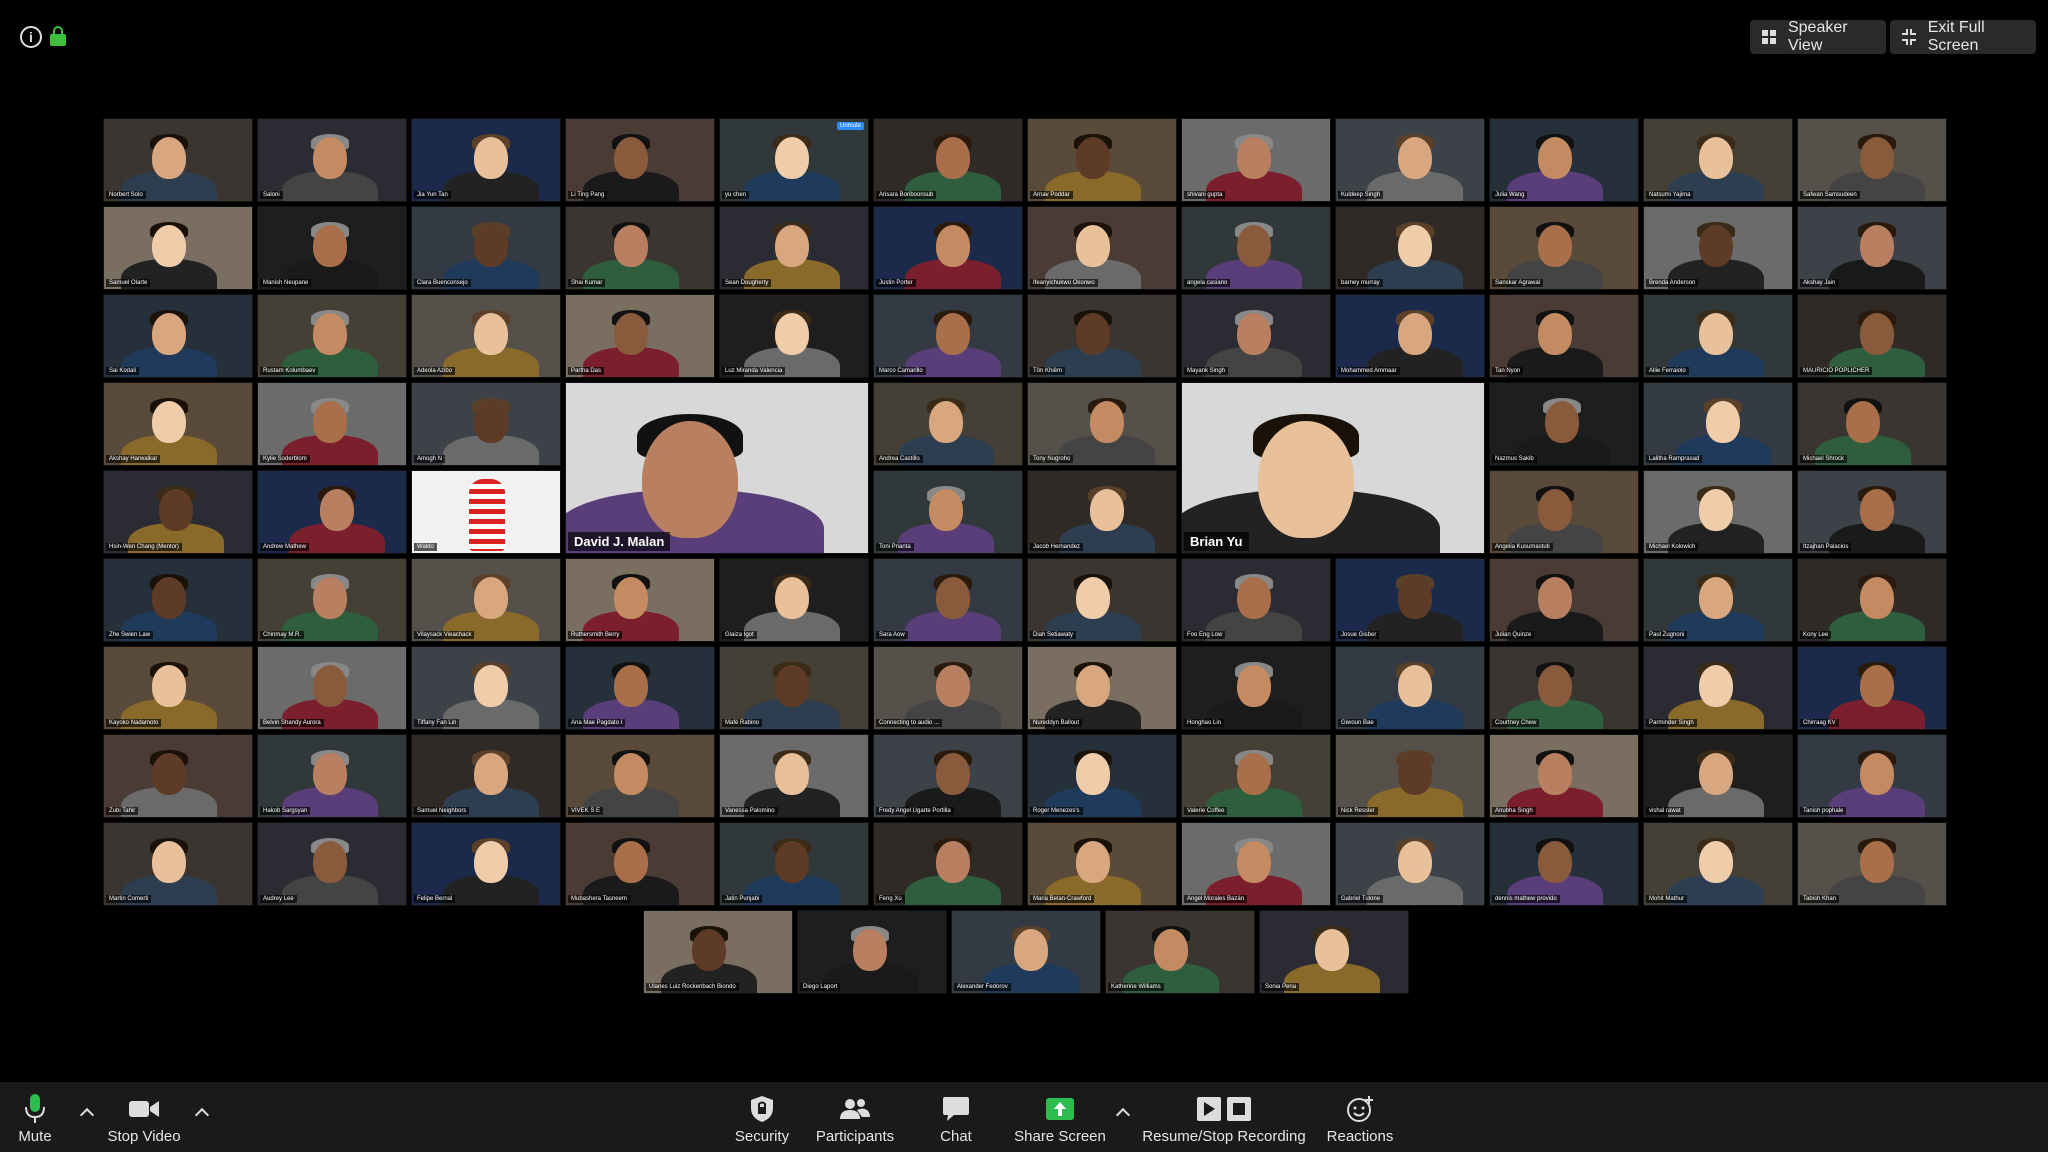 This screenshot has height=1152, width=2048. Describe the element at coordinates (486, 688) in the screenshot. I see `video-tile: Tiffany Fan Lin` at that location.